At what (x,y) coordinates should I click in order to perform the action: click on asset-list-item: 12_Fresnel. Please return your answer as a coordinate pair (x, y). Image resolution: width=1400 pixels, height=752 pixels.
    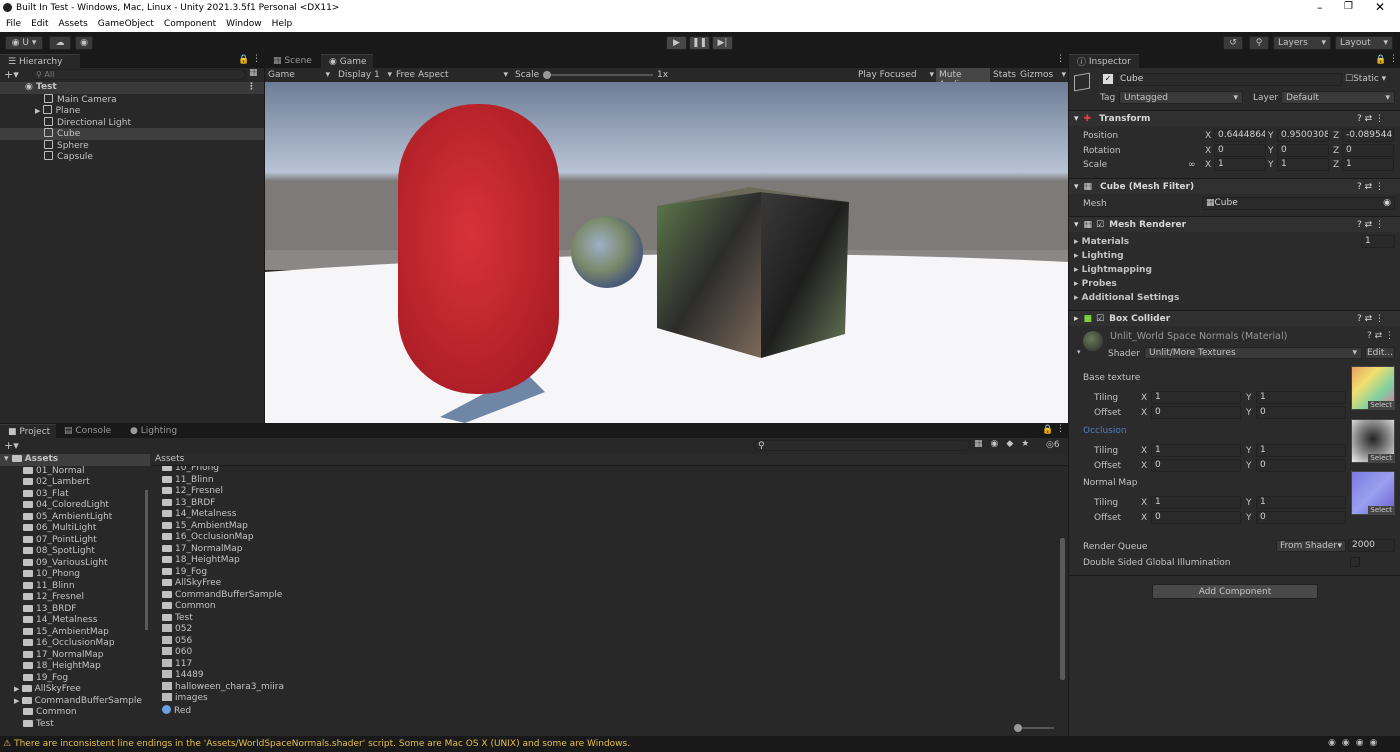
    Looking at the image, I should click on (602, 492).